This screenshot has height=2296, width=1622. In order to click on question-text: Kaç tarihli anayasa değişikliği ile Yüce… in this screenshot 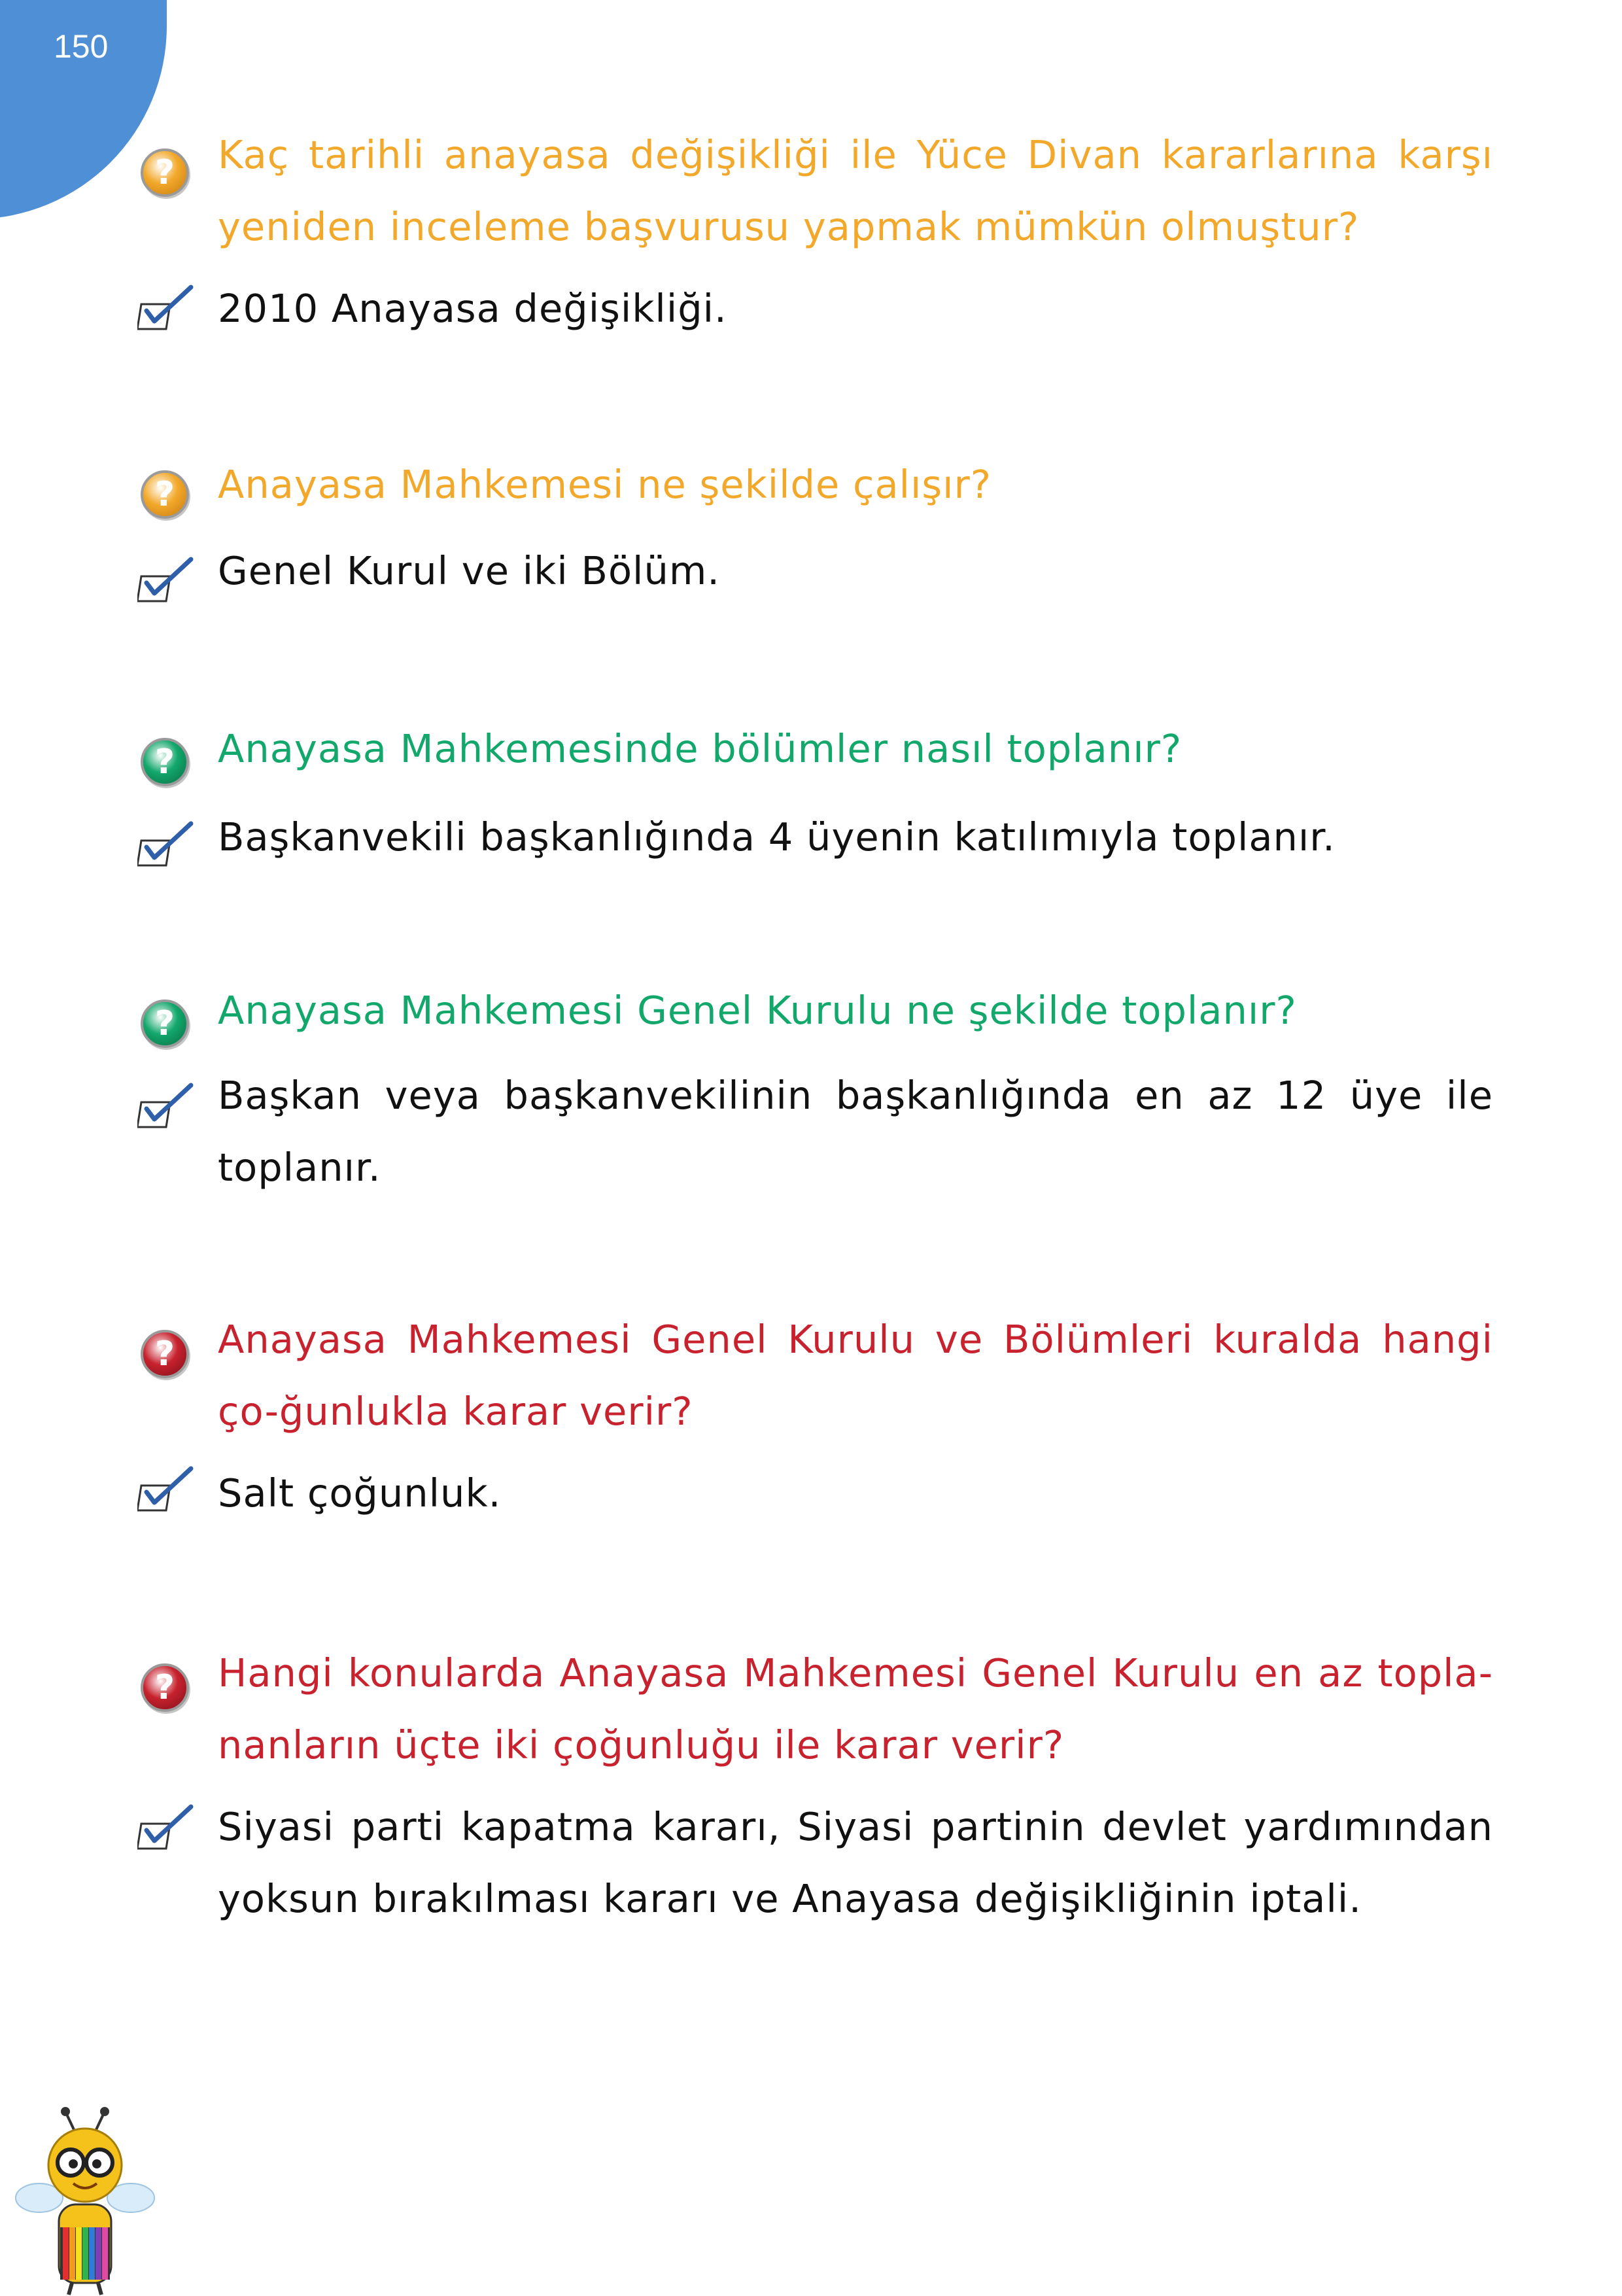, I will do `click(856, 190)`.